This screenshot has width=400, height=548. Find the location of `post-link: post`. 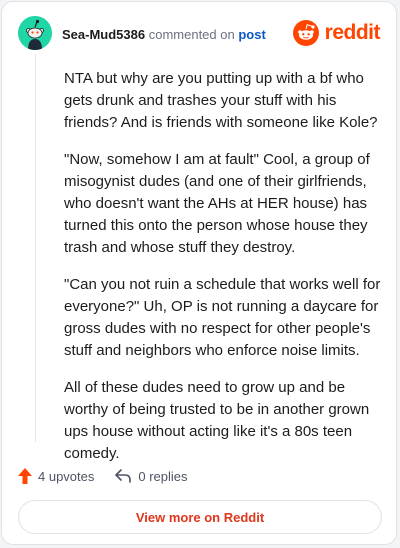

post-link: post is located at coordinates (251, 34).